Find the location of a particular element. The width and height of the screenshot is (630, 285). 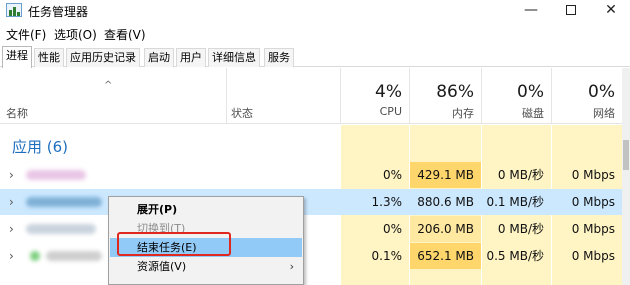

title-bar: 任务管理器 — ✕ is located at coordinates (315, 11).